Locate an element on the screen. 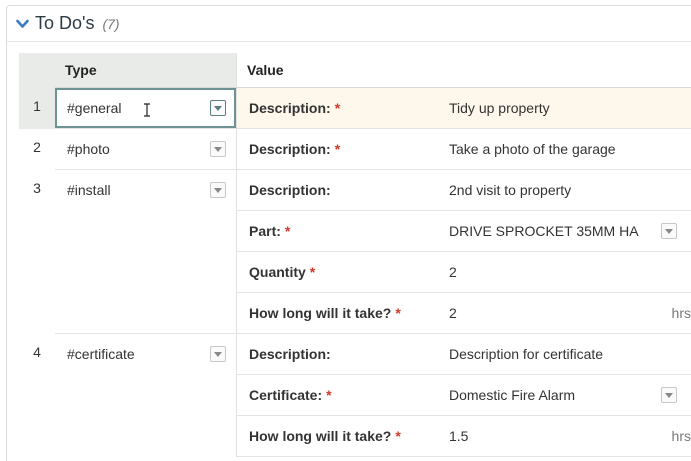 This screenshot has height=461, width=691. value-column-header: Value is located at coordinates (463, 70).